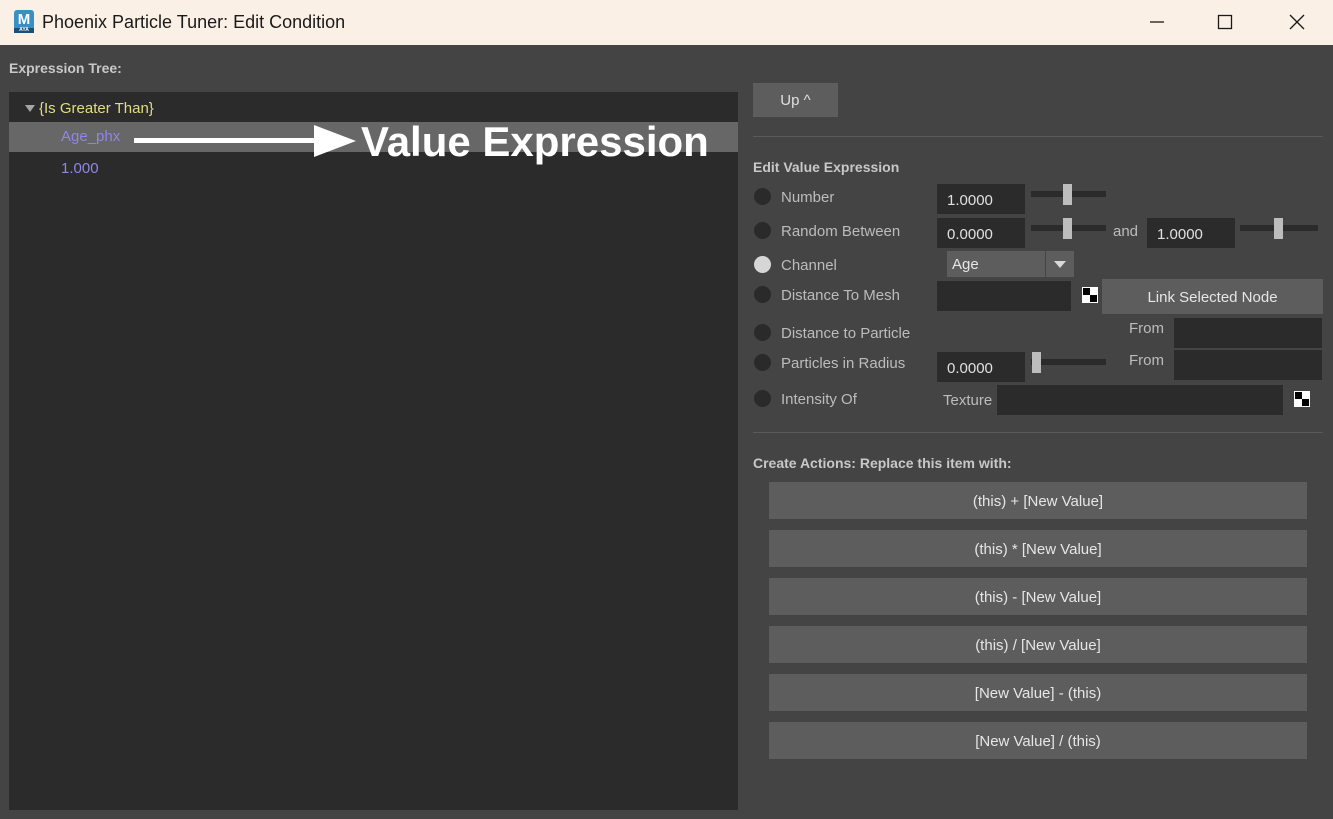 This screenshot has width=1333, height=819. I want to click on app-icon-letter: M, so click(24, 19).